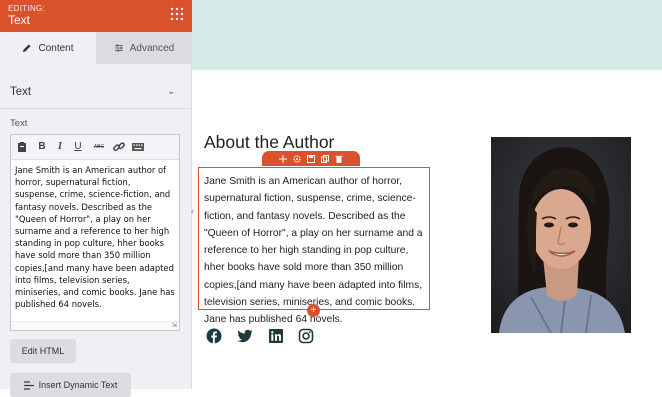 This screenshot has height=397, width=662. Describe the element at coordinates (99, 147) in the screenshot. I see `strikethrough-icon: ABC` at that location.